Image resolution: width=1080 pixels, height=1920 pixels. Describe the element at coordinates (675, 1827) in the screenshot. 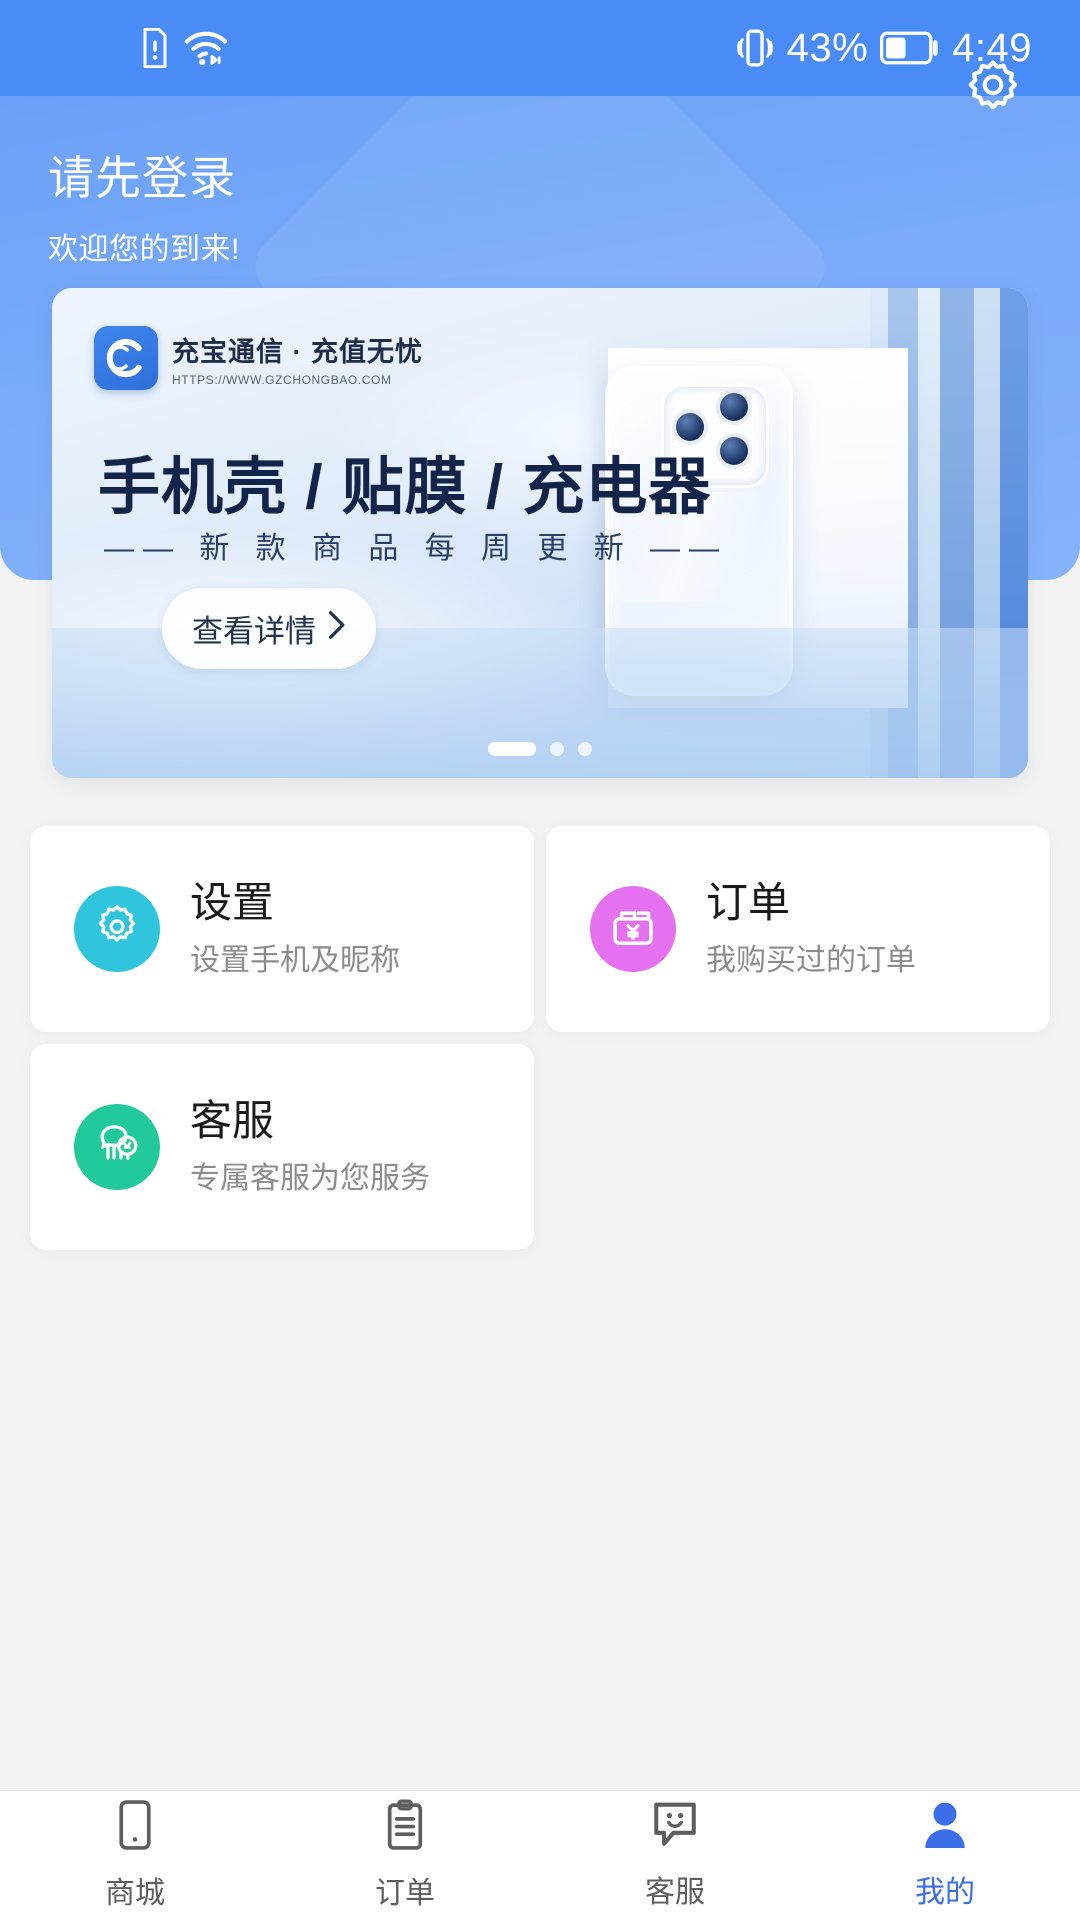

I see `chat-smile-icon` at that location.